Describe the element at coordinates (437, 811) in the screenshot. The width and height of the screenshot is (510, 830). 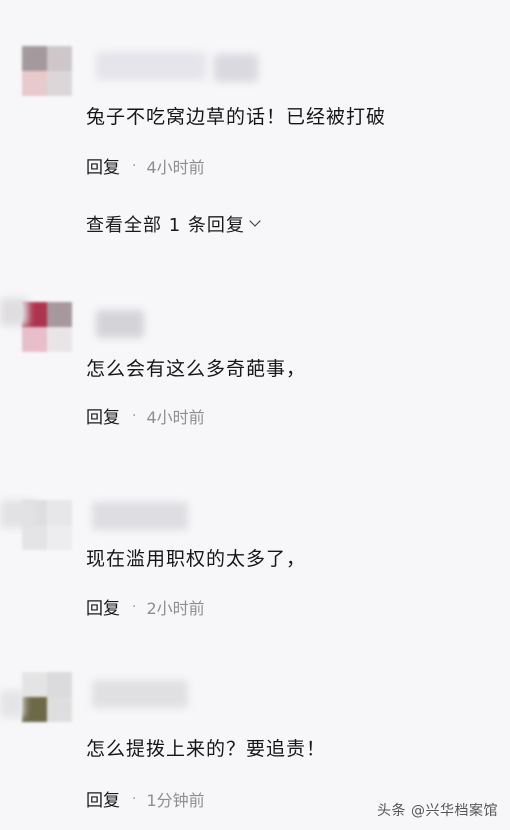
I see `watermark: 头条 @兴华档案馆` at that location.